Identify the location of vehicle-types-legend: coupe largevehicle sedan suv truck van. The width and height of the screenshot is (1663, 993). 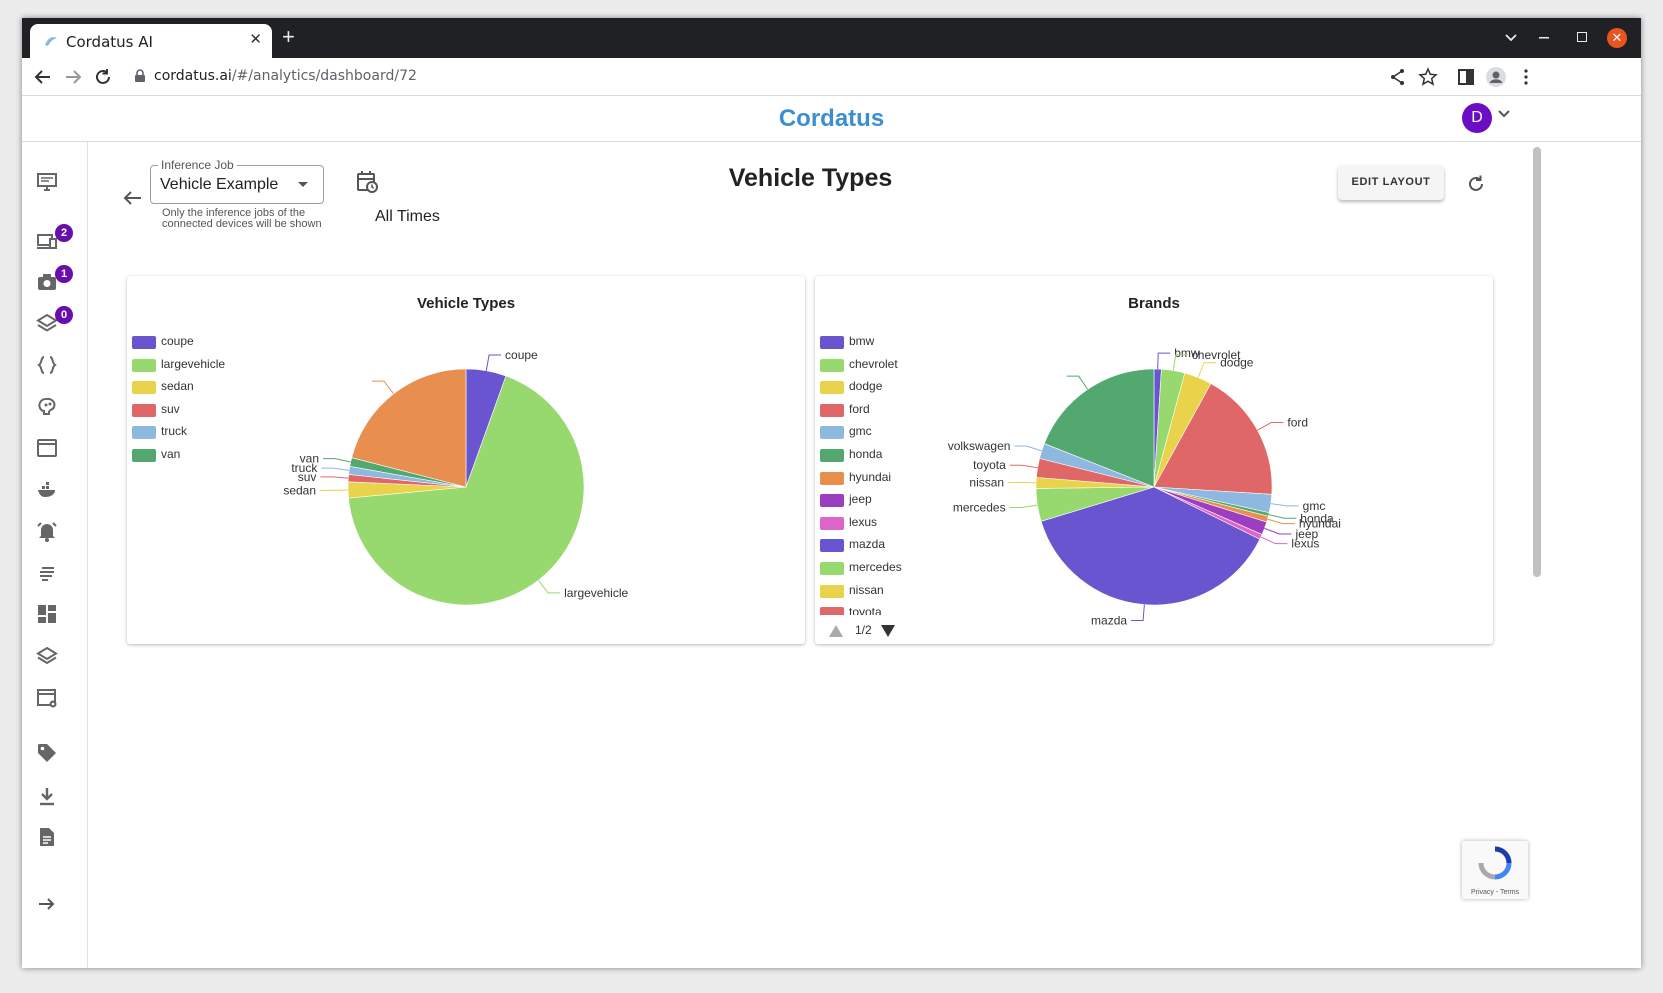
(232, 403).